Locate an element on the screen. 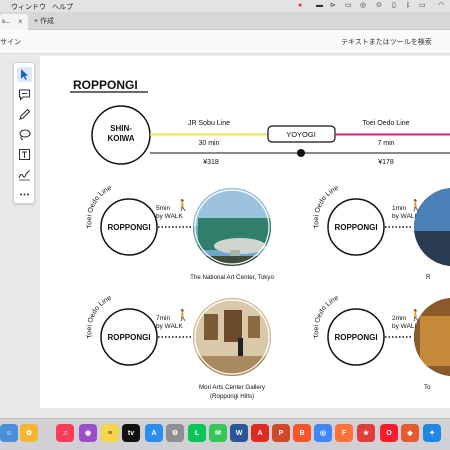 The image size is (450, 450). station-card-2: Toei Oedo Line ROPPONGI 1min by WALK 🚶 R is located at coordinates (381, 233).